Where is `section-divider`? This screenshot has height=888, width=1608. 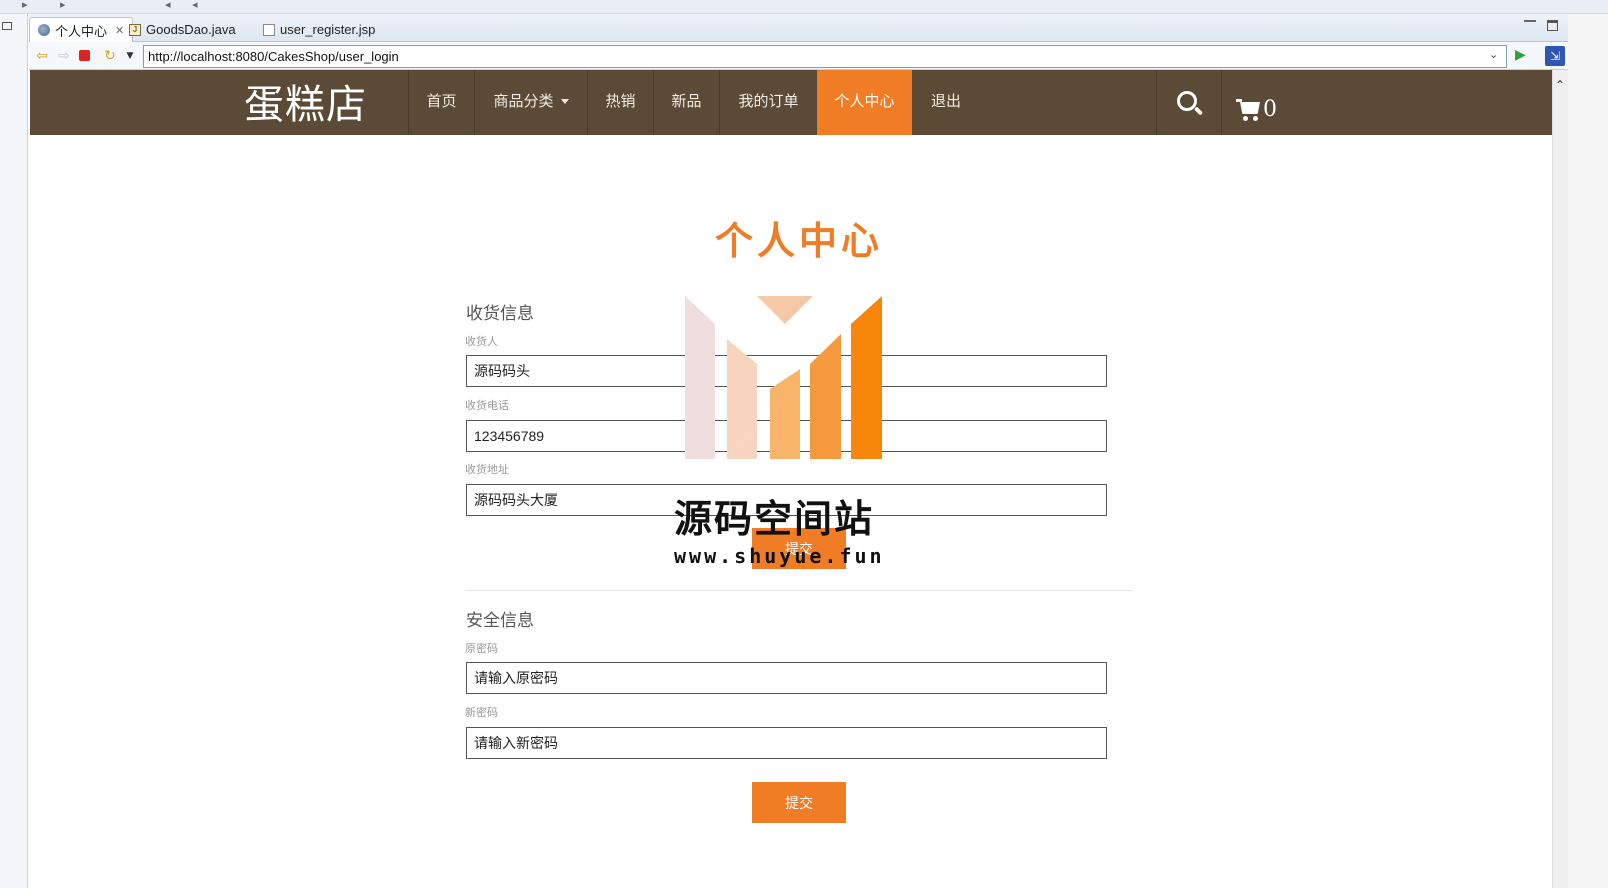
section-divider is located at coordinates (799, 590).